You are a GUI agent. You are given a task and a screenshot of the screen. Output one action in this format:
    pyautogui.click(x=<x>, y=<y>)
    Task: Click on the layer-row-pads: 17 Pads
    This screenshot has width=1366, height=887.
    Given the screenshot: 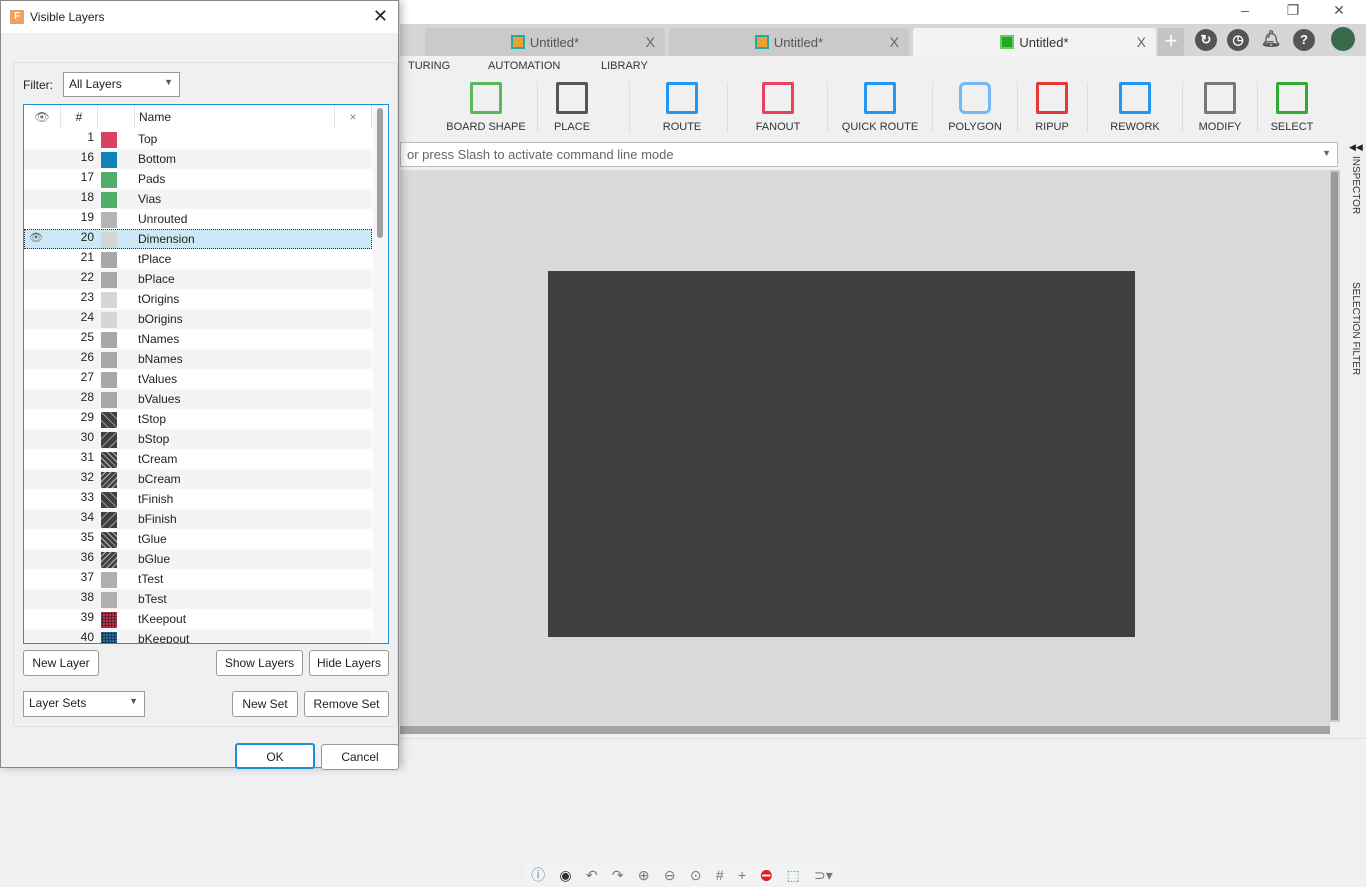 What is the action you would take?
    pyautogui.click(x=198, y=179)
    